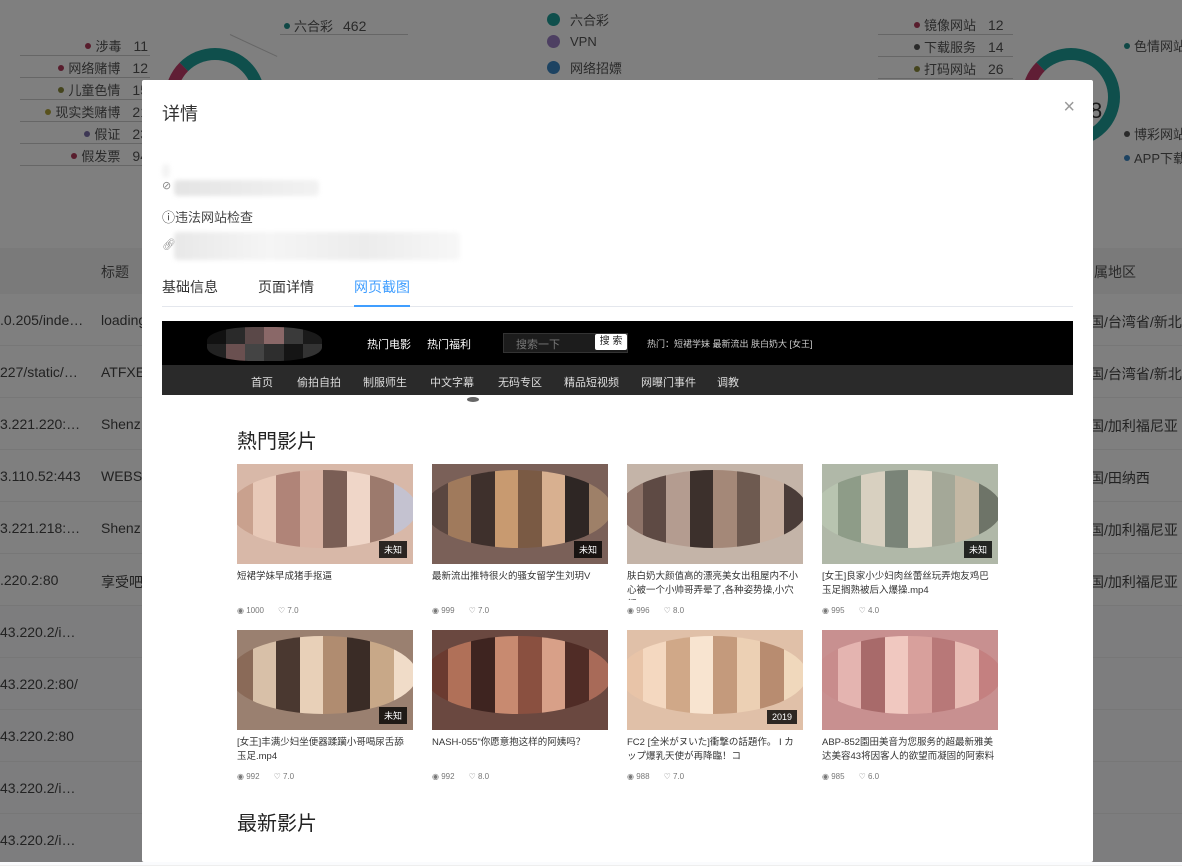 Image resolution: width=1182 pixels, height=866 pixels. I want to click on site-logo-mosaic, so click(264, 344).